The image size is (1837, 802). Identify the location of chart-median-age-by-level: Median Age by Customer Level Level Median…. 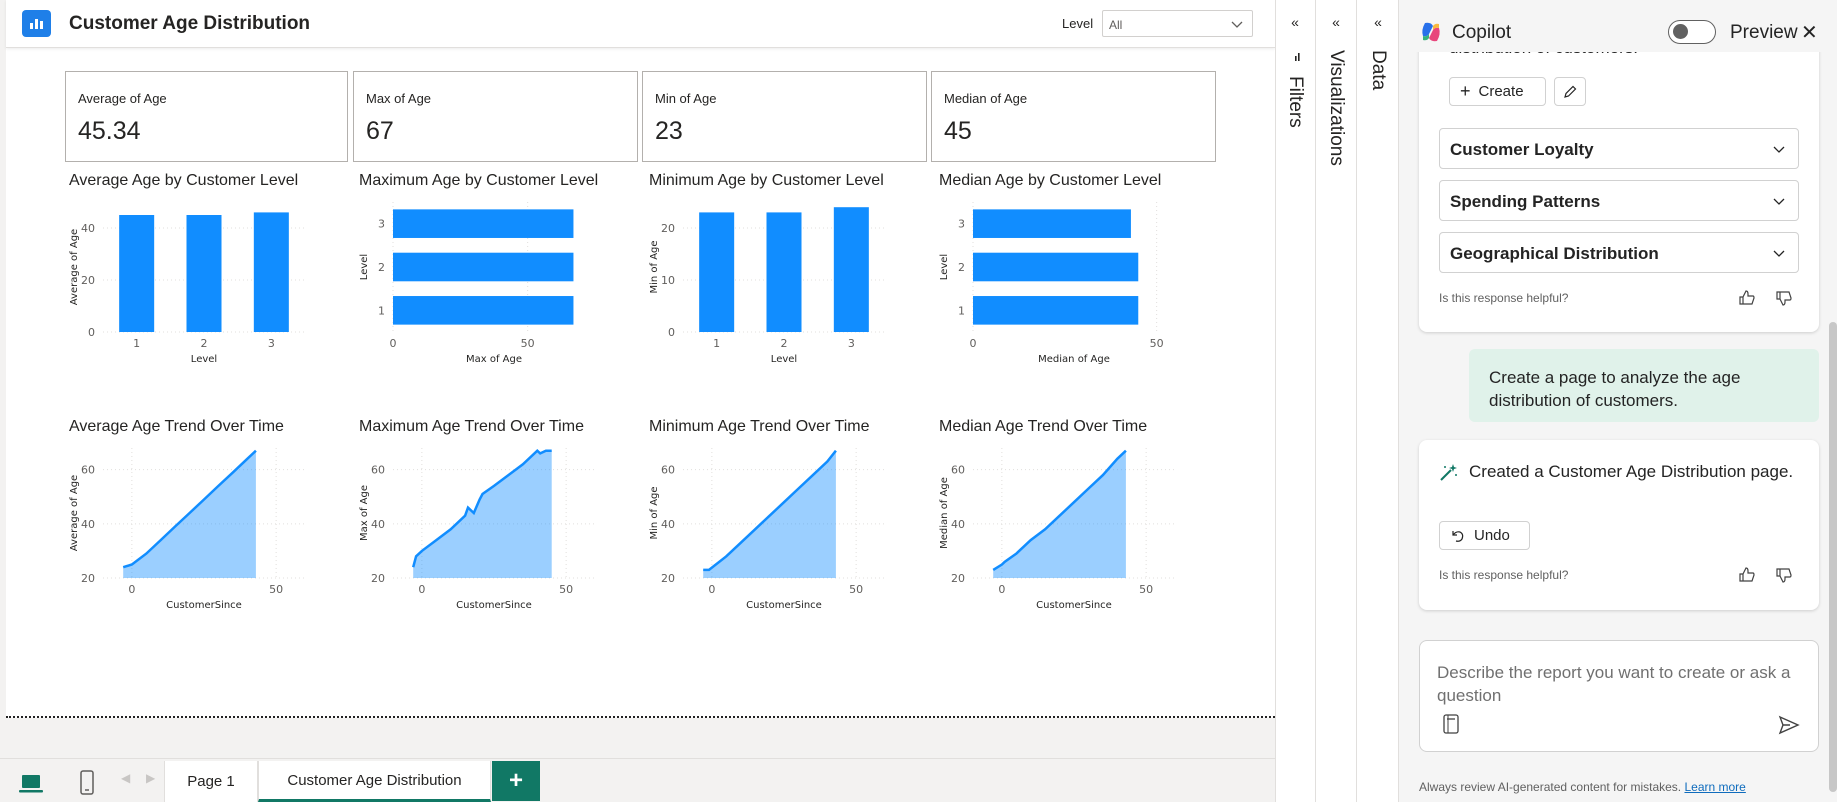
(1074, 287).